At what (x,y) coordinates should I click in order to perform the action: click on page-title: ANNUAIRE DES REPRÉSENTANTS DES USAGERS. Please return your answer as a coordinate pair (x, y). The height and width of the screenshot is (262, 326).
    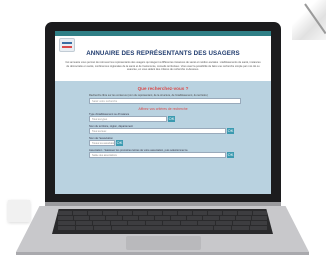
    Looking at the image, I should click on (163, 53).